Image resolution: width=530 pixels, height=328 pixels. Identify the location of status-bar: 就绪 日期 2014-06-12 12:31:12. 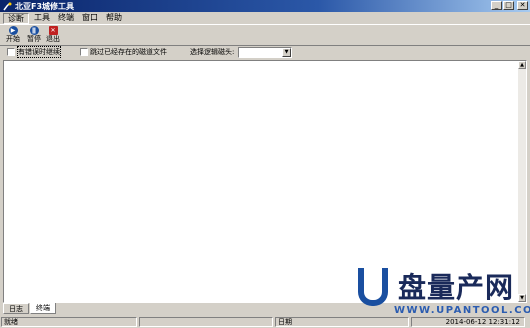
(265, 322).